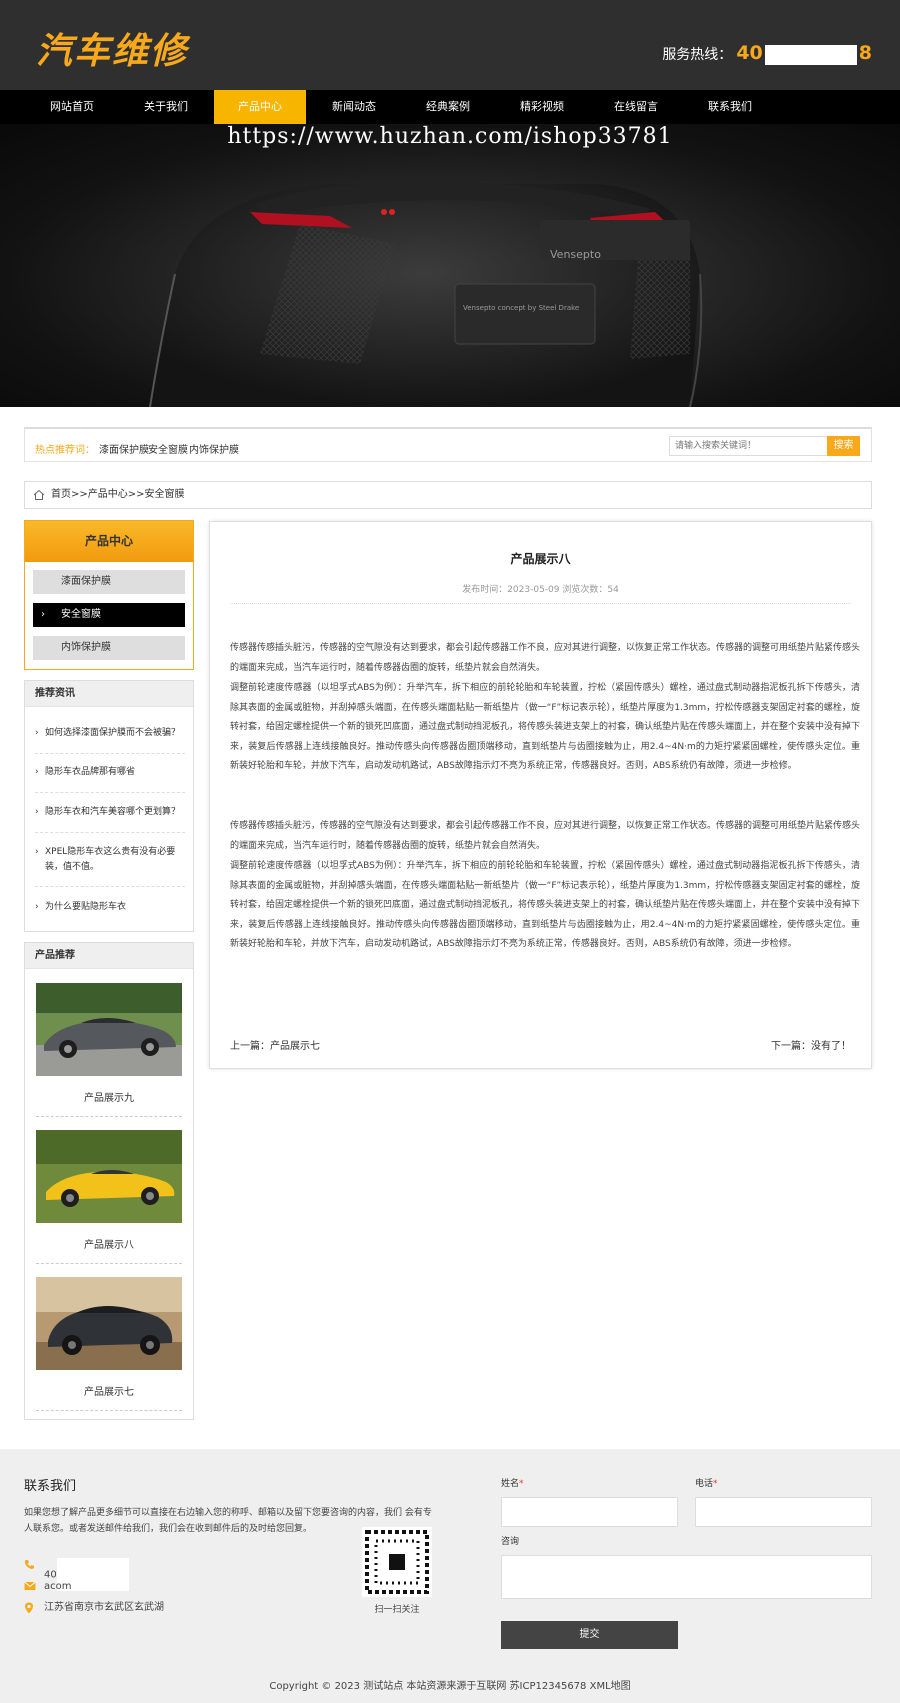 The image size is (900, 1703). Describe the element at coordinates (749, 53) in the screenshot. I see `hotline-prefix: 40` at that location.